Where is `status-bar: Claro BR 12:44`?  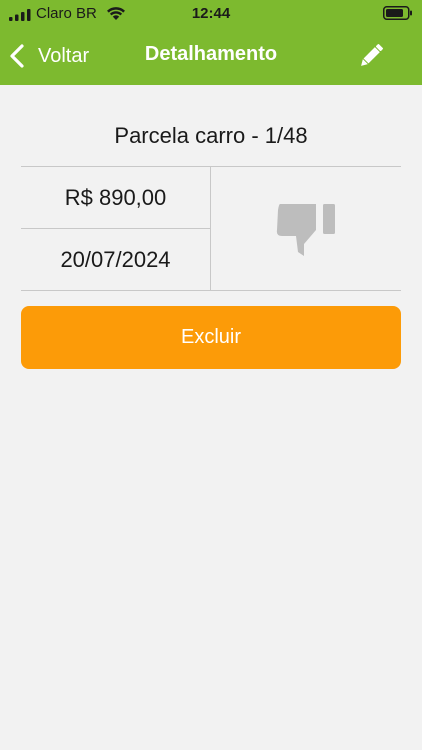
status-bar: Claro BR 12:44 is located at coordinates (211, 14).